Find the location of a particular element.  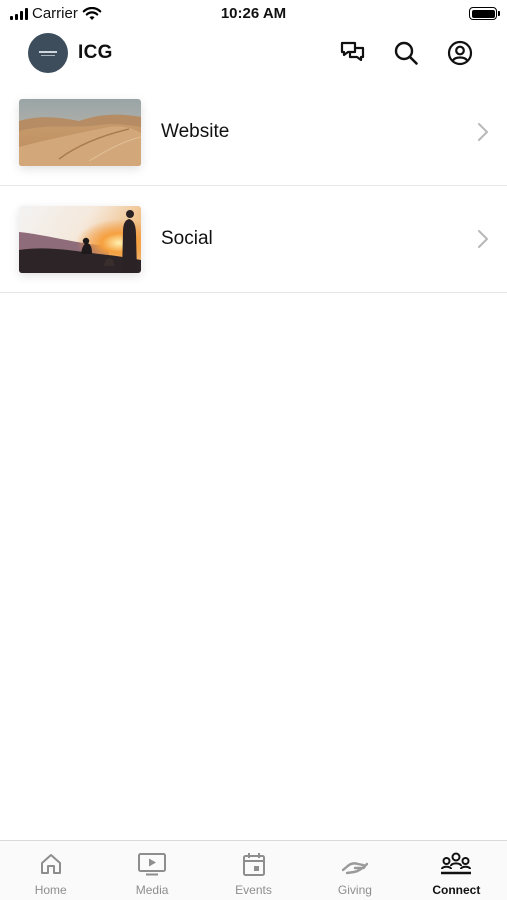

battery-icon is located at coordinates (484, 13).